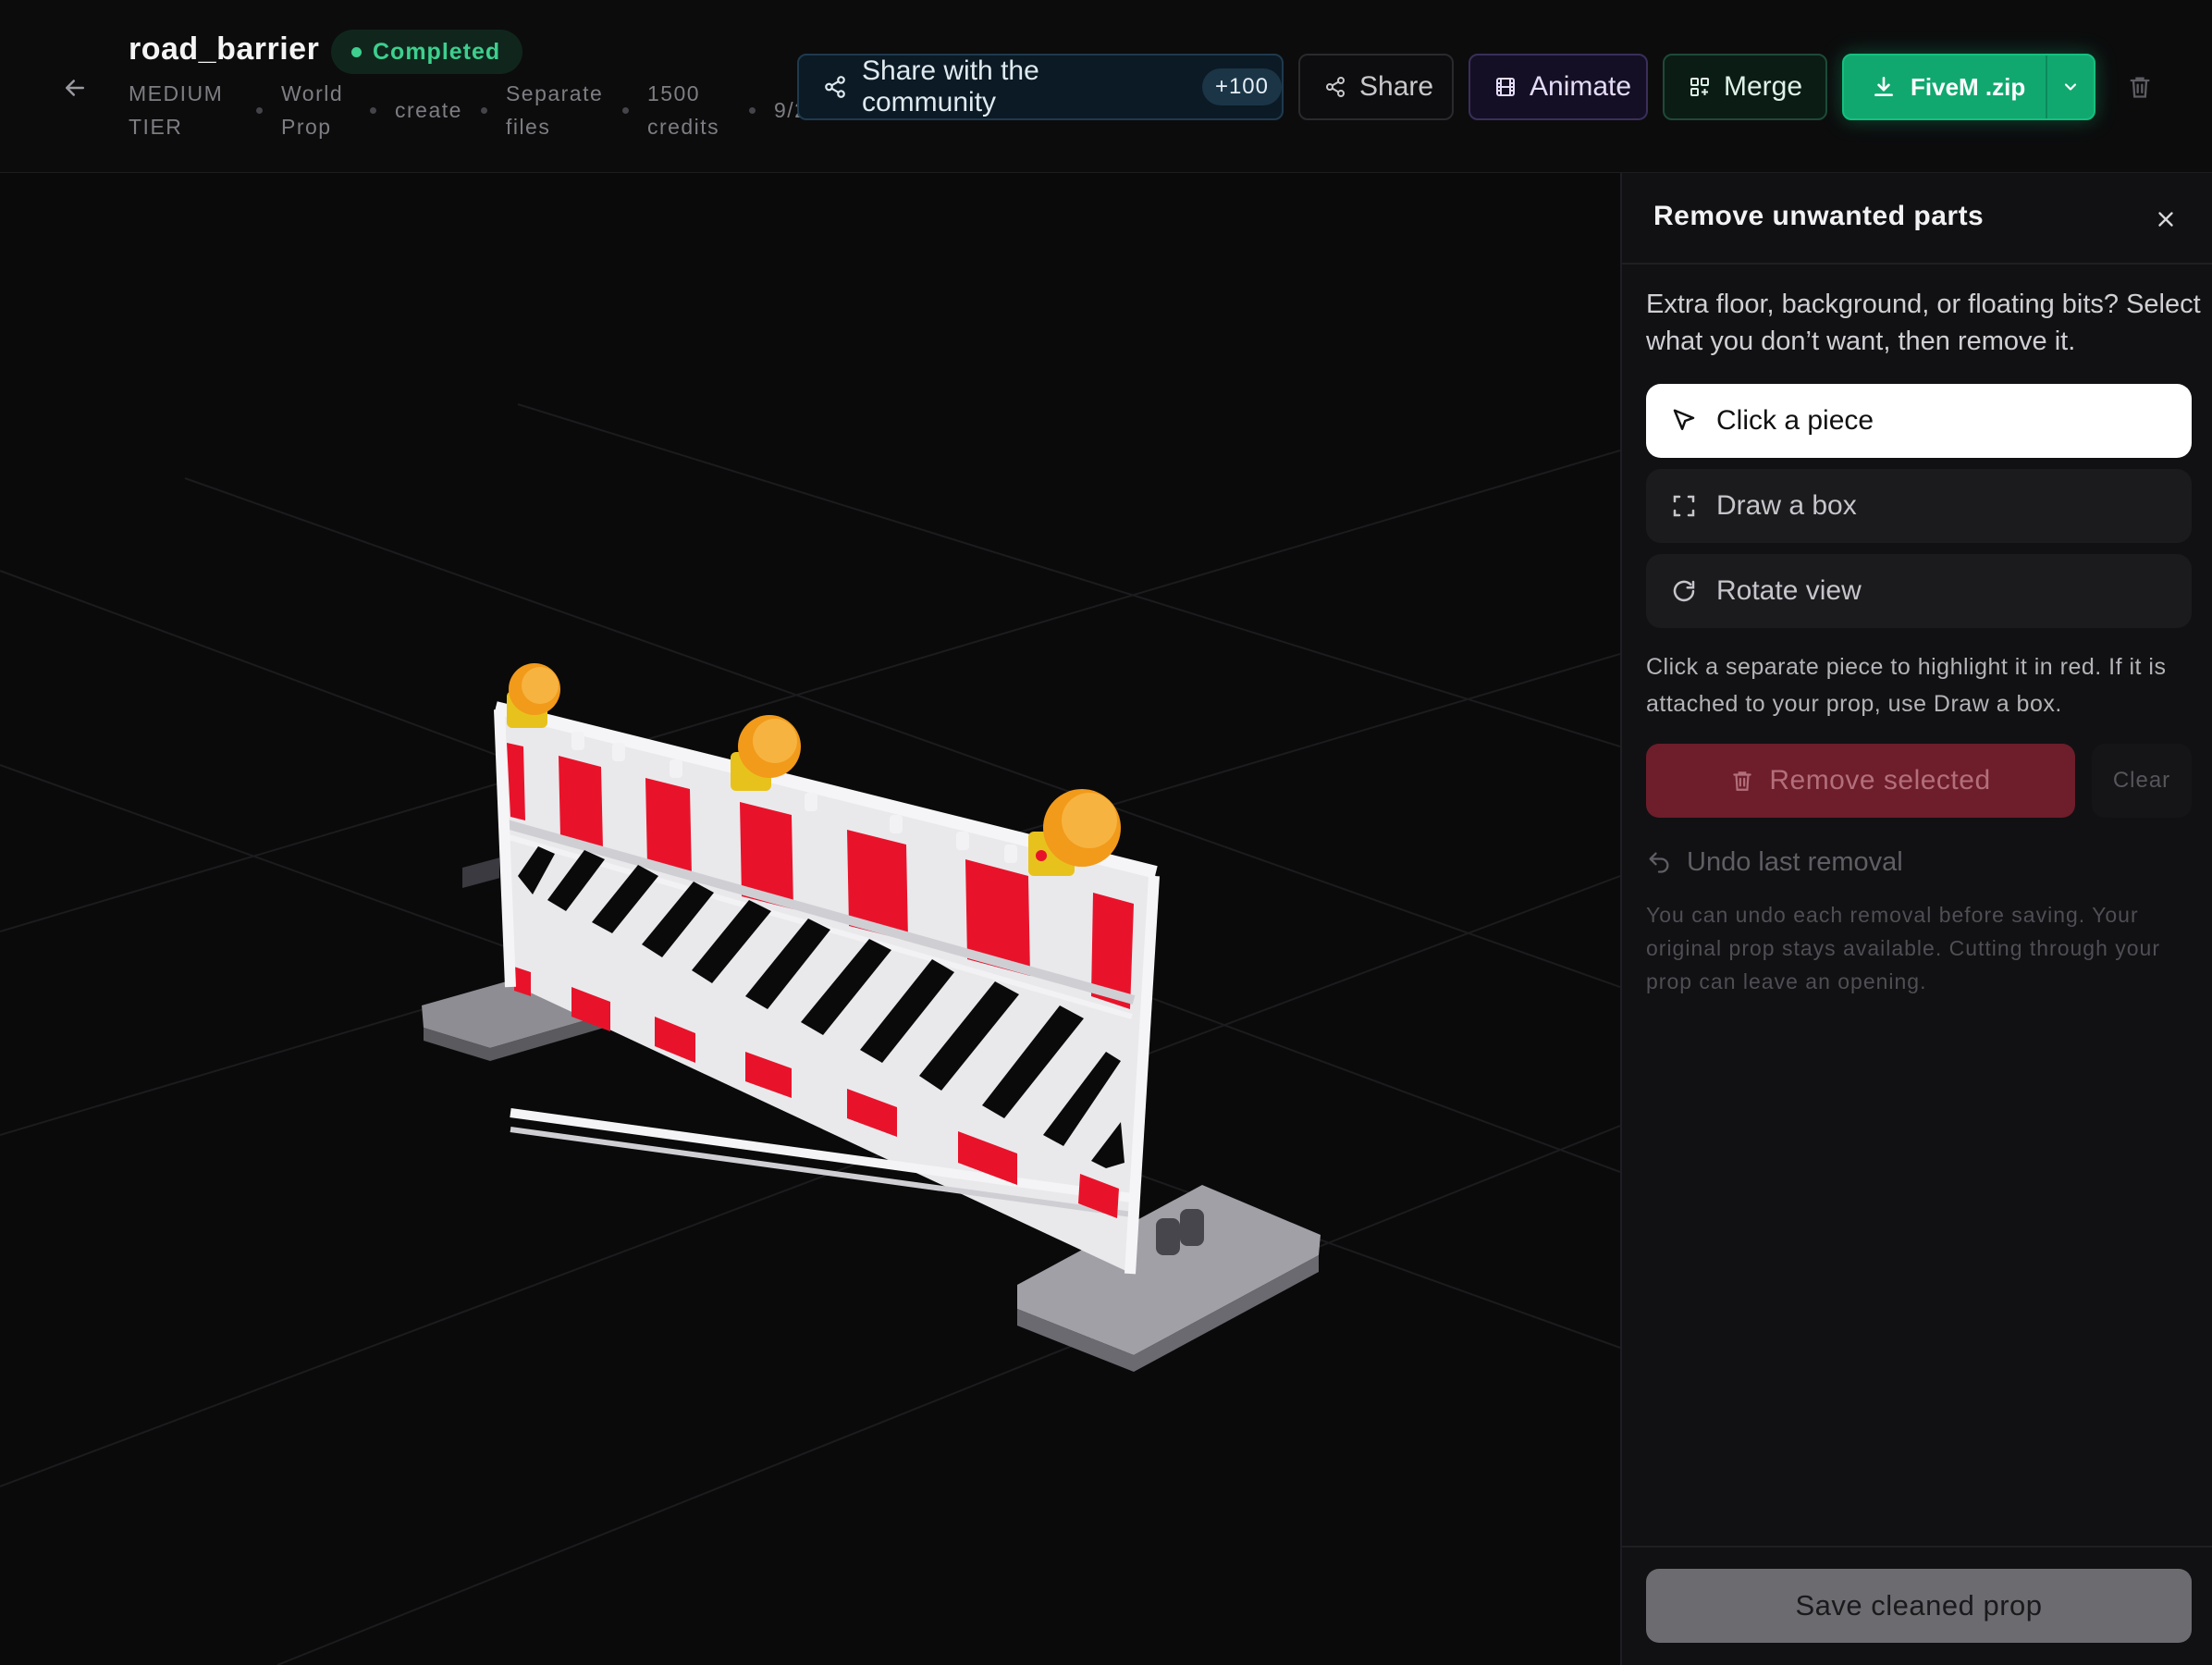 Image resolution: width=2212 pixels, height=1665 pixels. I want to click on download-button: FiveM .zip, so click(1969, 87).